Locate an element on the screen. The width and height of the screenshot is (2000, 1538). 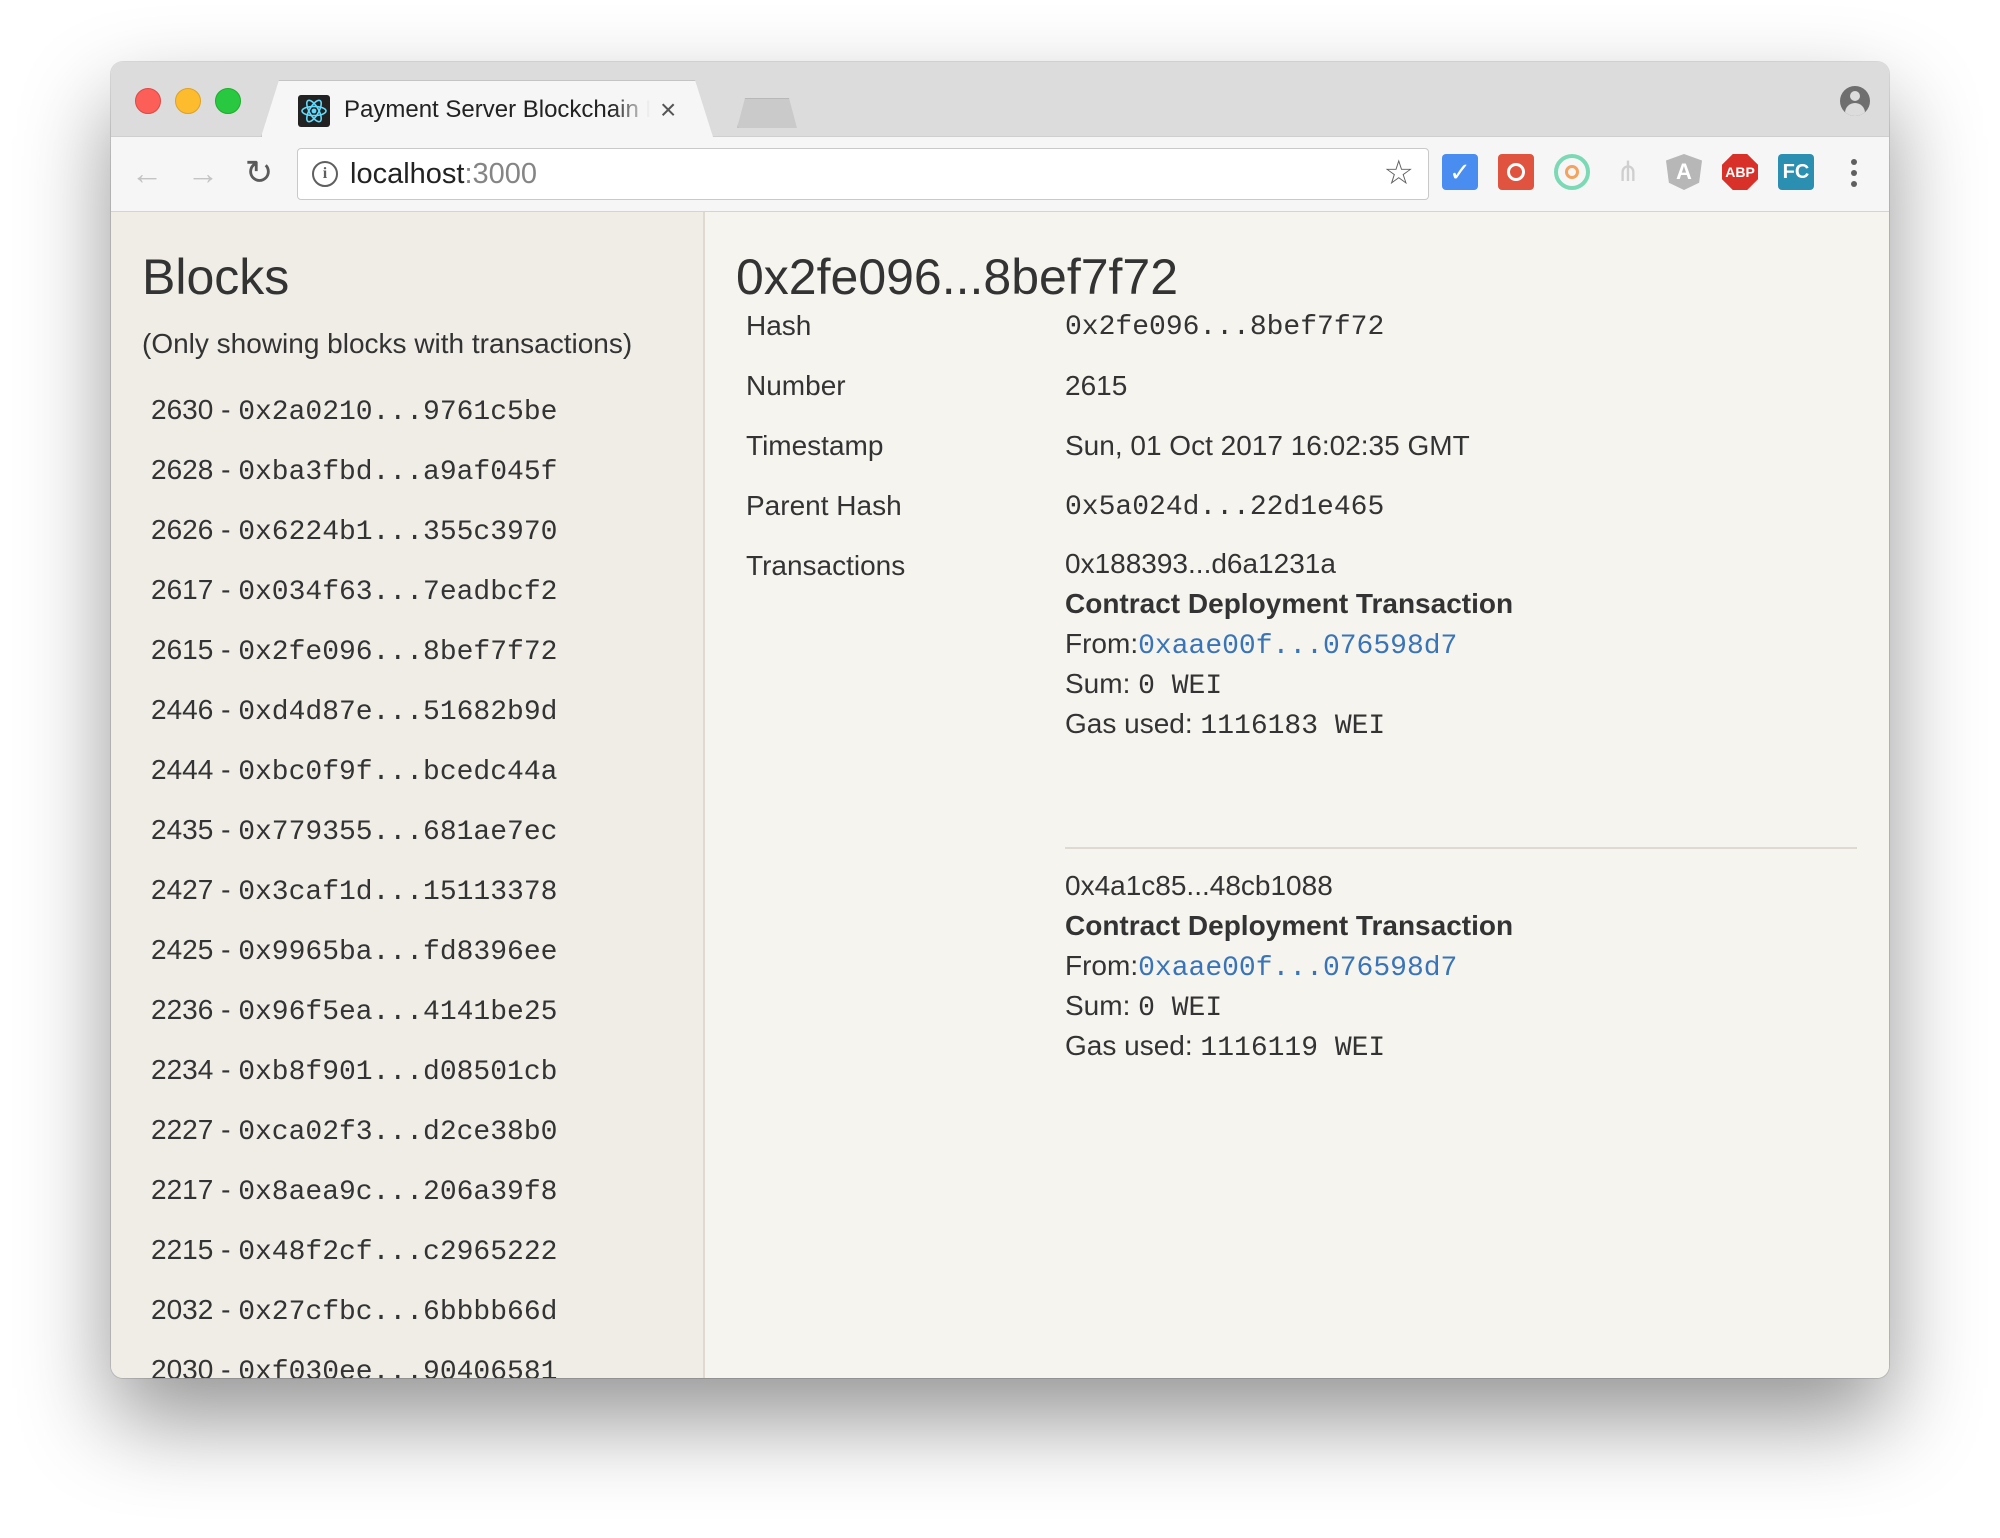
address-bar: i localhost:3000 ☆ is located at coordinates (863, 174).